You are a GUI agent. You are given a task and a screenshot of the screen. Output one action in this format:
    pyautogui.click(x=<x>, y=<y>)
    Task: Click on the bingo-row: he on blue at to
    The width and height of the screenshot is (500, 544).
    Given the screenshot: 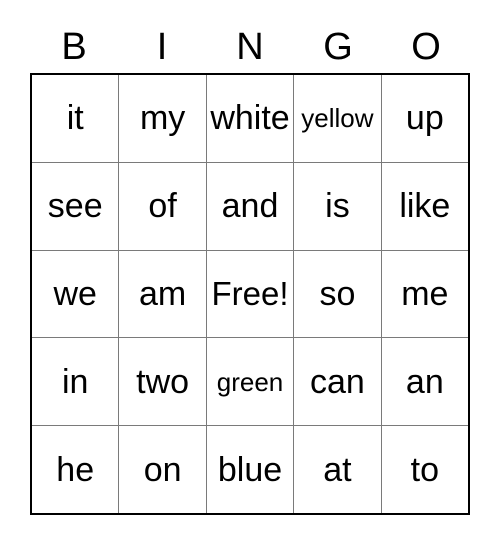 What is the action you would take?
    pyautogui.click(x=250, y=469)
    